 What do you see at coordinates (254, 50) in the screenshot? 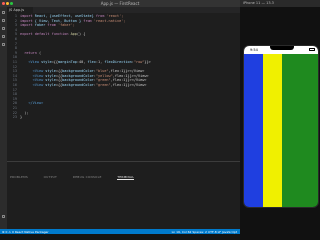
I see `phone-clock: 9:54` at bounding box center [254, 50].